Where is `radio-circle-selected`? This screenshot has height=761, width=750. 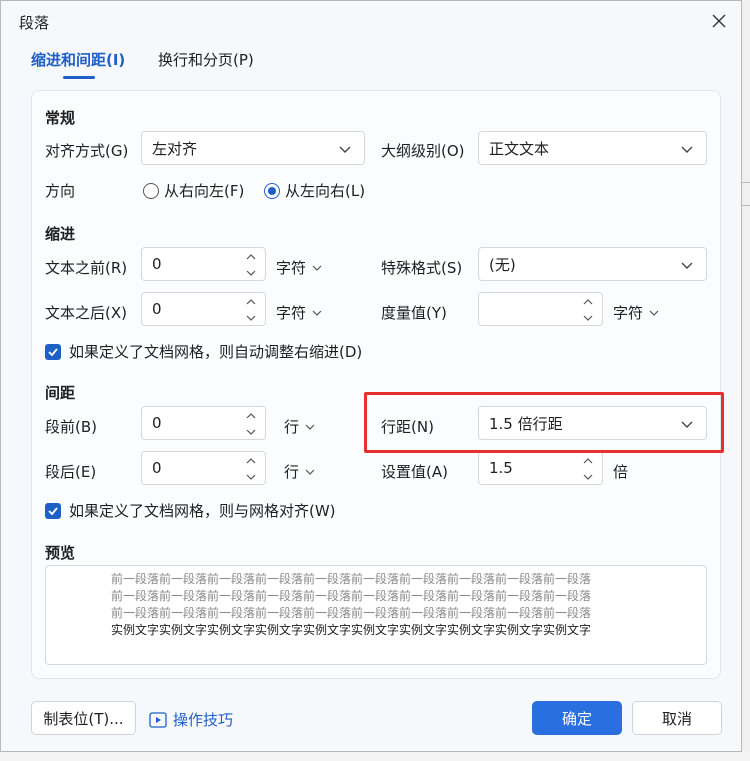
radio-circle-selected is located at coordinates (272, 190).